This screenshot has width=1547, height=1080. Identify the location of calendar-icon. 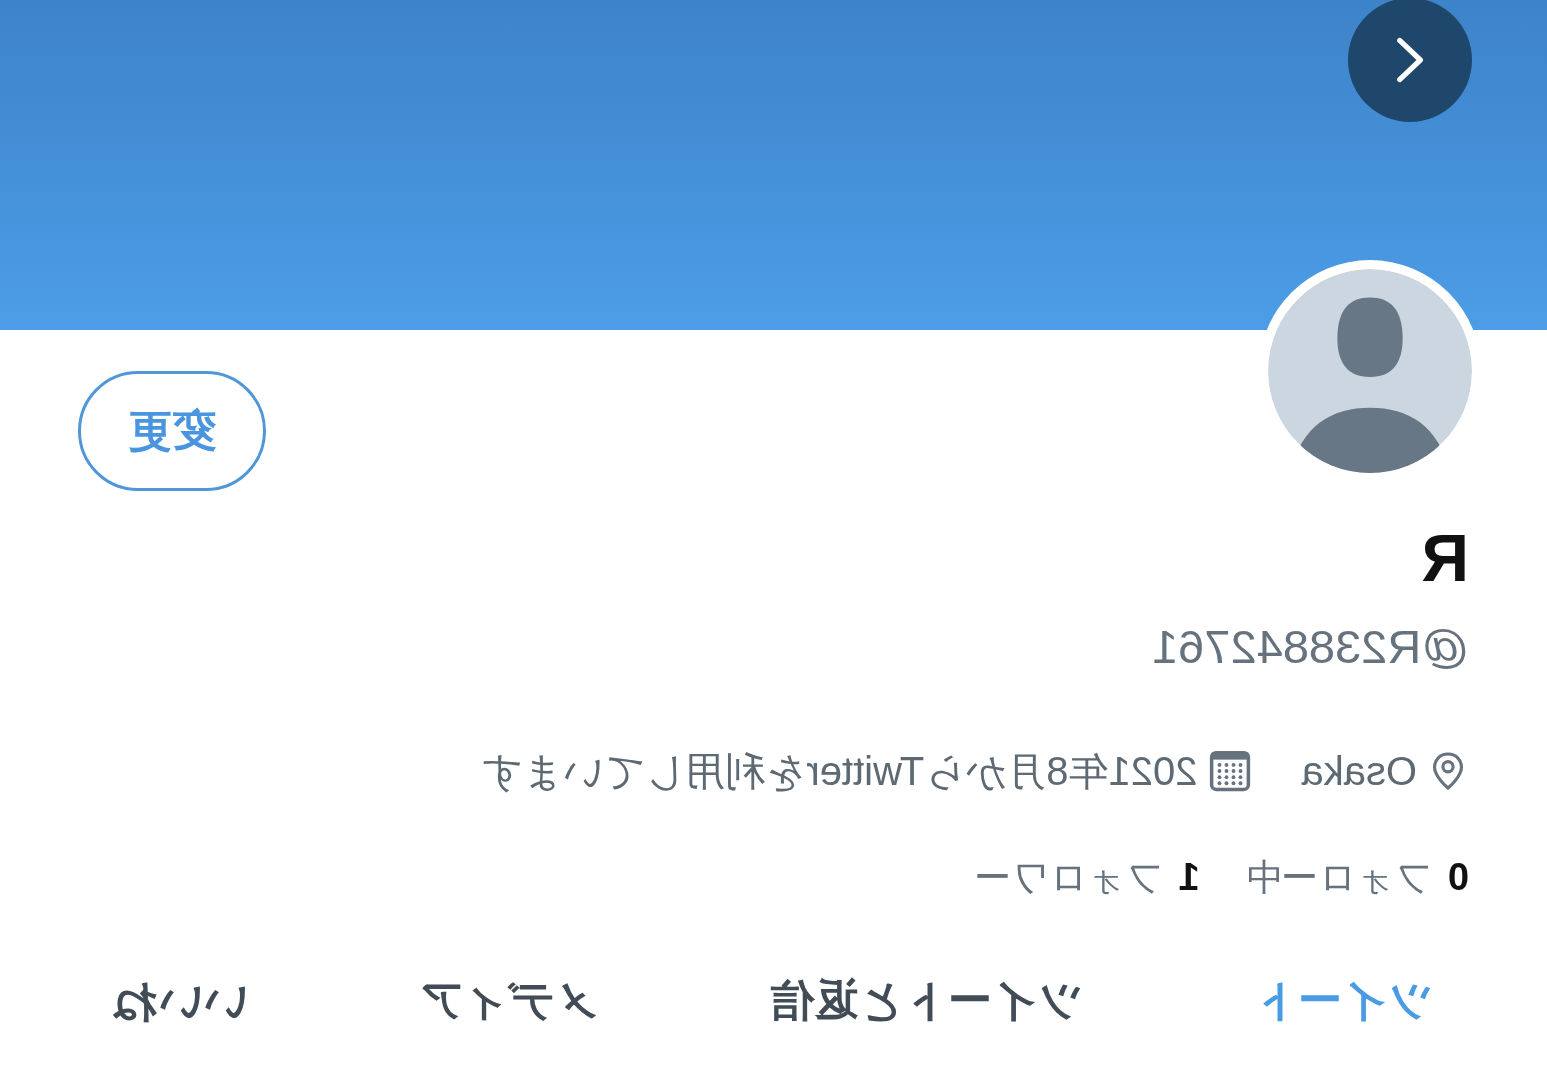
(1230, 771).